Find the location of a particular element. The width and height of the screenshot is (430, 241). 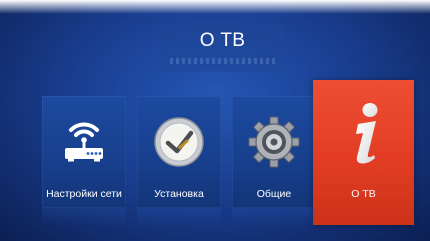

menu-tile-label: Общие is located at coordinates (274, 194).